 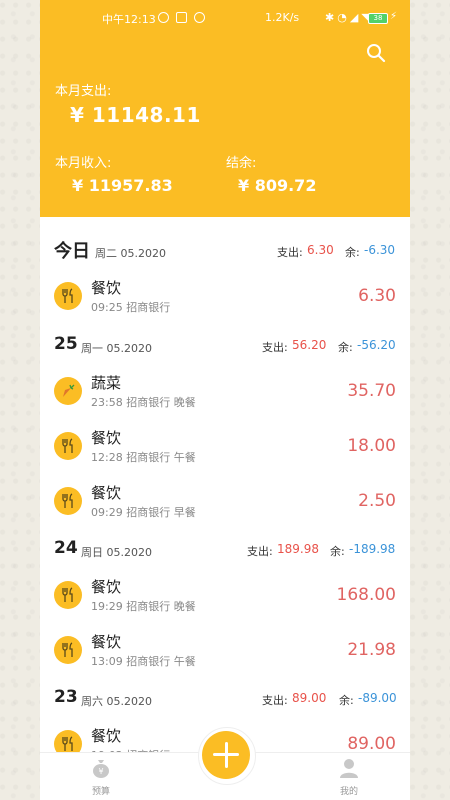 What do you see at coordinates (309, 698) in the screenshot?
I see `day-expense-value: 89.00` at bounding box center [309, 698].